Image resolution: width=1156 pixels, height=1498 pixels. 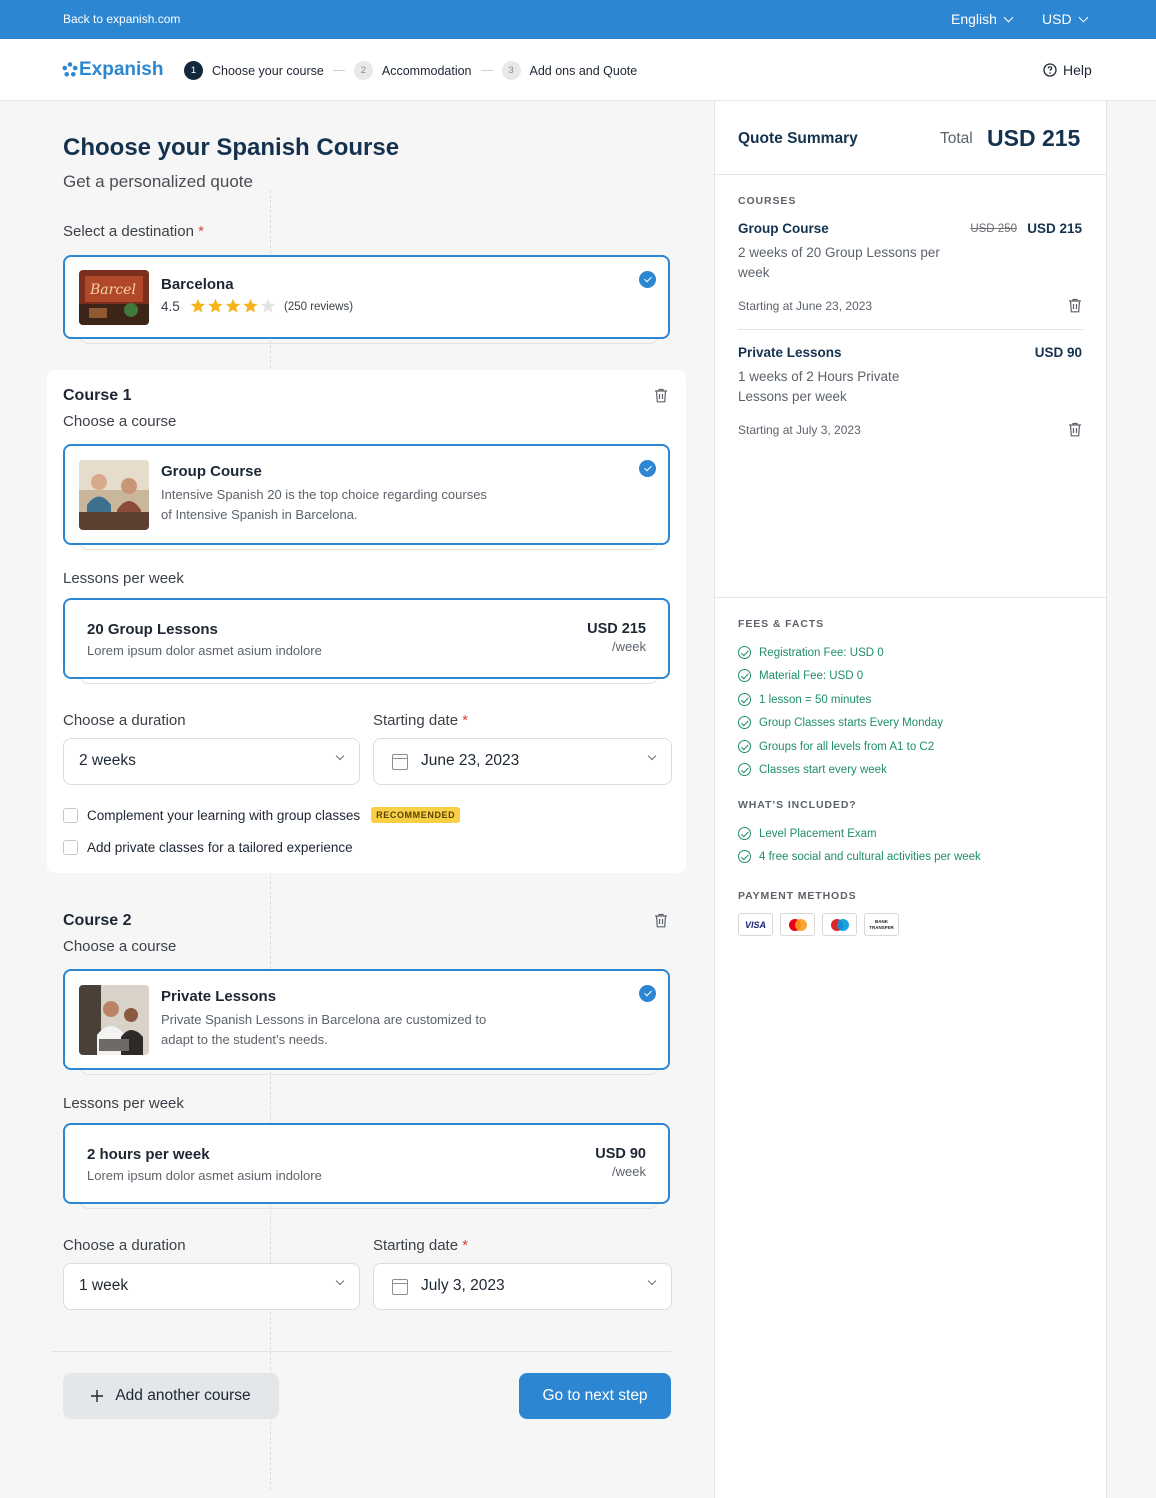 I want to click on course-1-heading: Course 1, so click(x=97, y=395).